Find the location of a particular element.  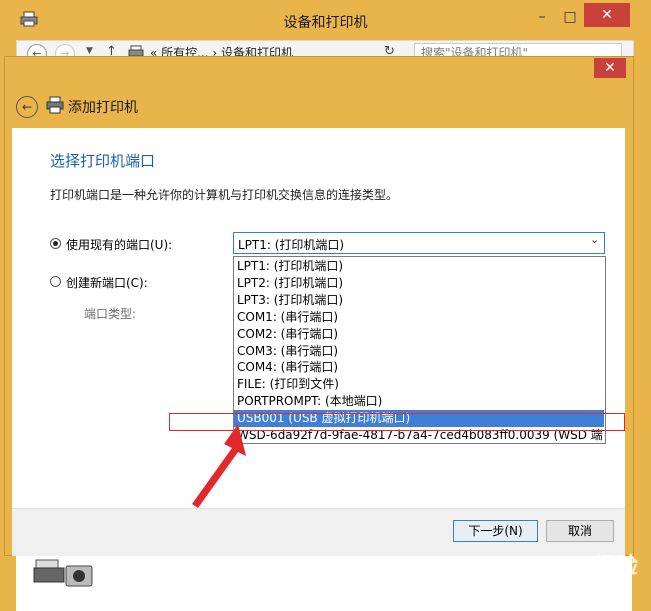

port-option: COM1: (串行端口) is located at coordinates (419, 317).